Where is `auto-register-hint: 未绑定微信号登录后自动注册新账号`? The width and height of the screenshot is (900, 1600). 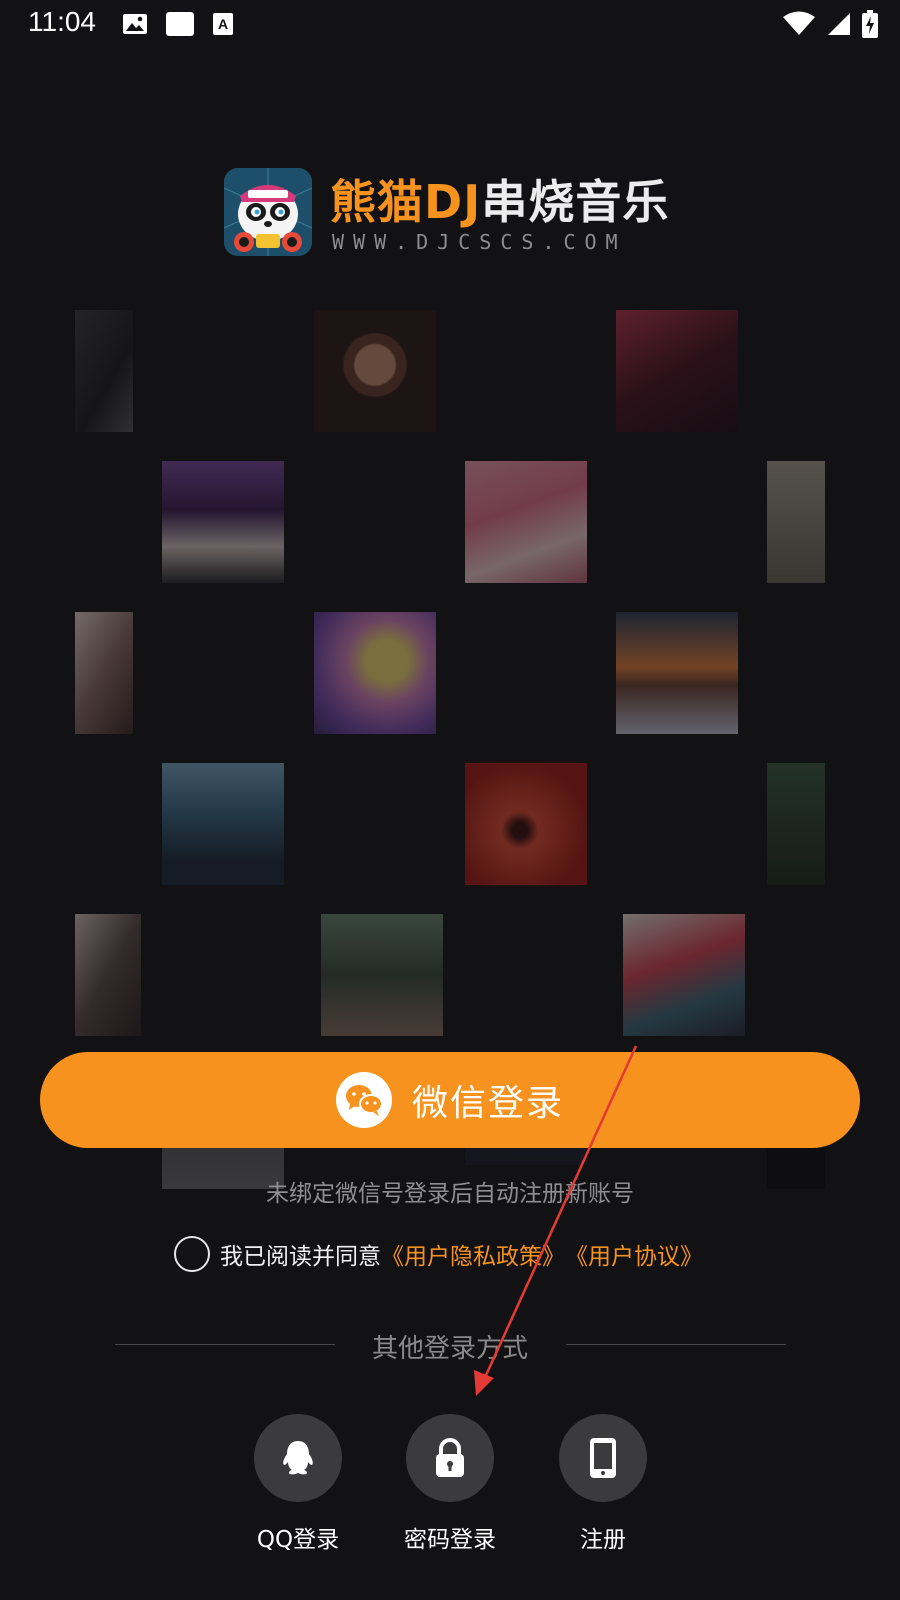 auto-register-hint: 未绑定微信号登录后自动注册新账号 is located at coordinates (450, 1194).